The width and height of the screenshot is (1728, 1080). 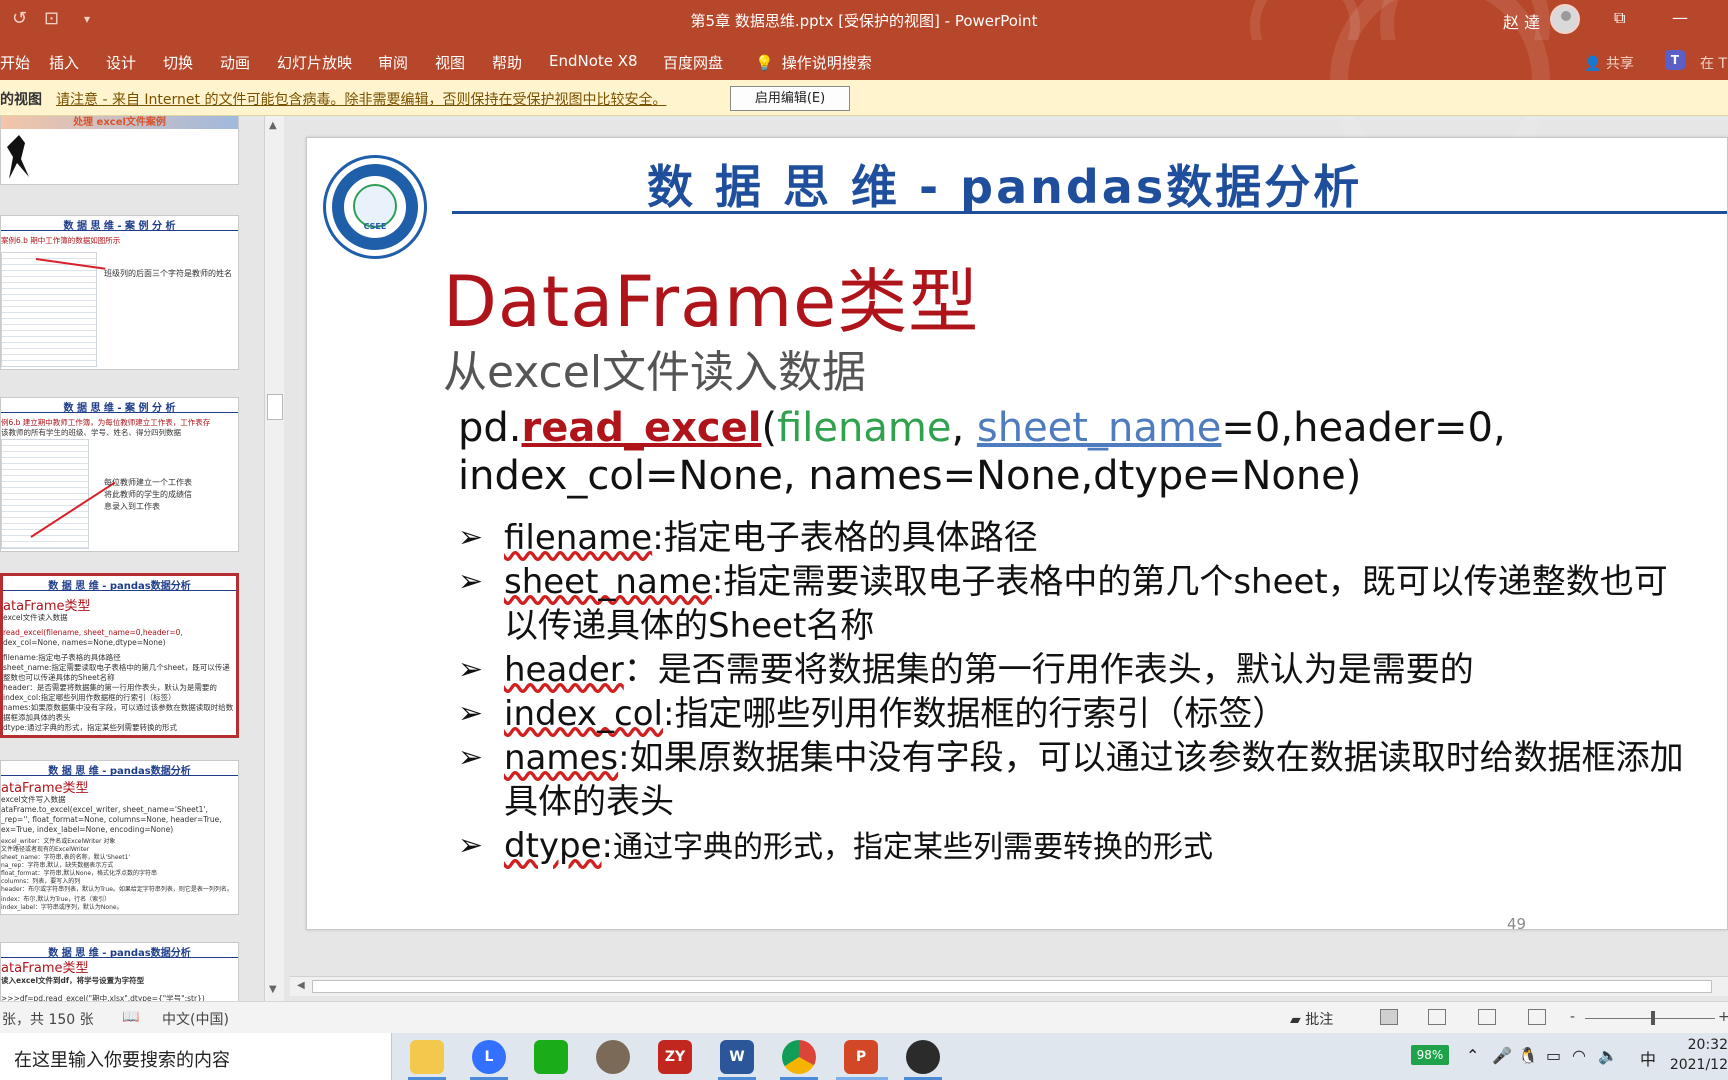 What do you see at coordinates (119, 122) in the screenshot?
I see `thumb-title: 处理 excel文件案例` at bounding box center [119, 122].